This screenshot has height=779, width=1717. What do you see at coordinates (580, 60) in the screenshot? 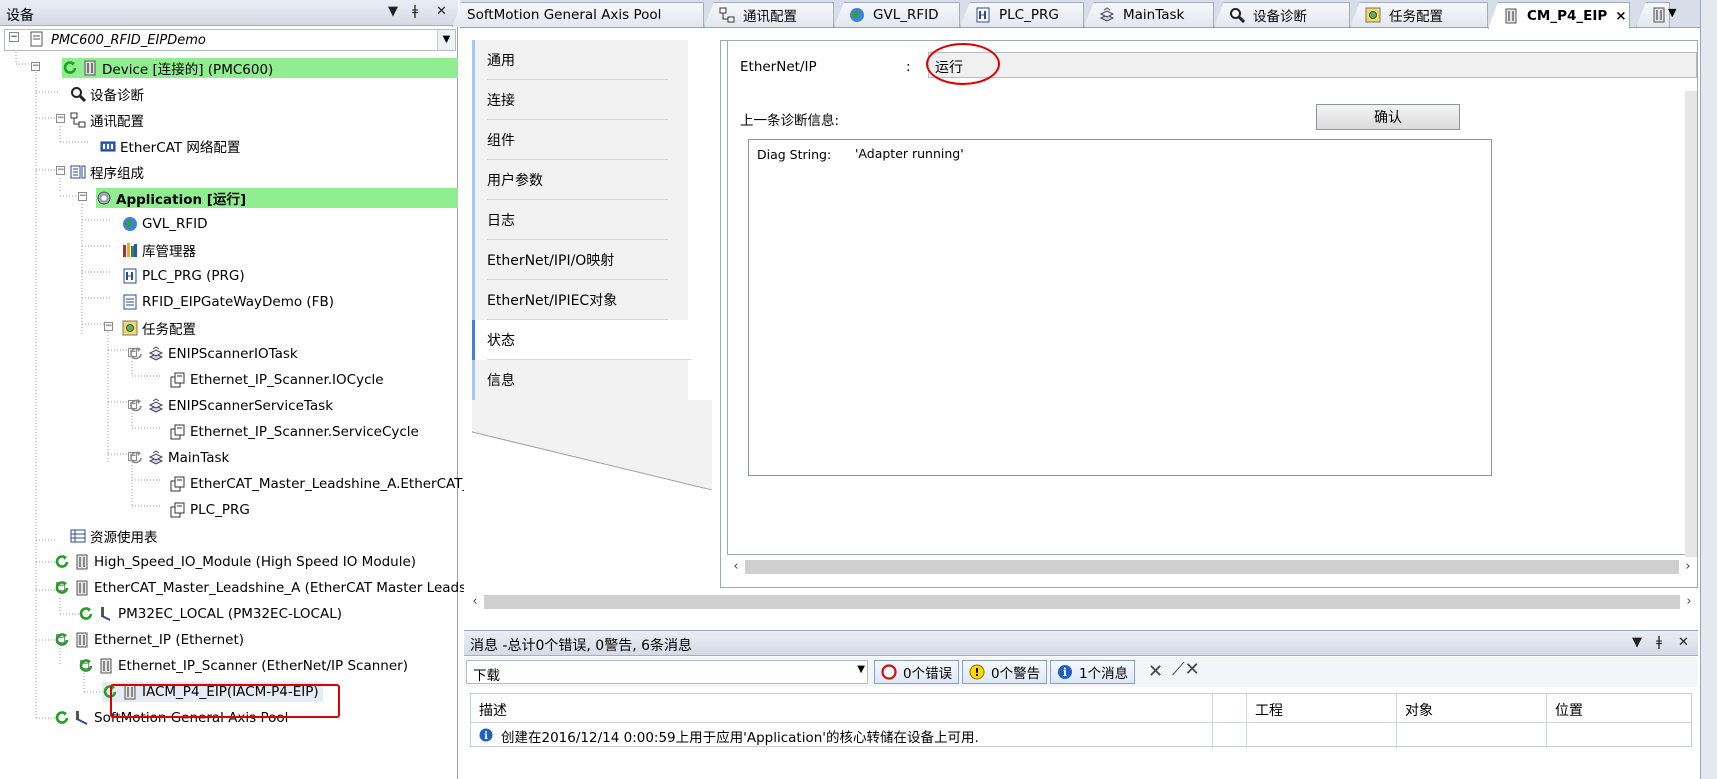
I see `side-tab-1: 通用` at bounding box center [580, 60].